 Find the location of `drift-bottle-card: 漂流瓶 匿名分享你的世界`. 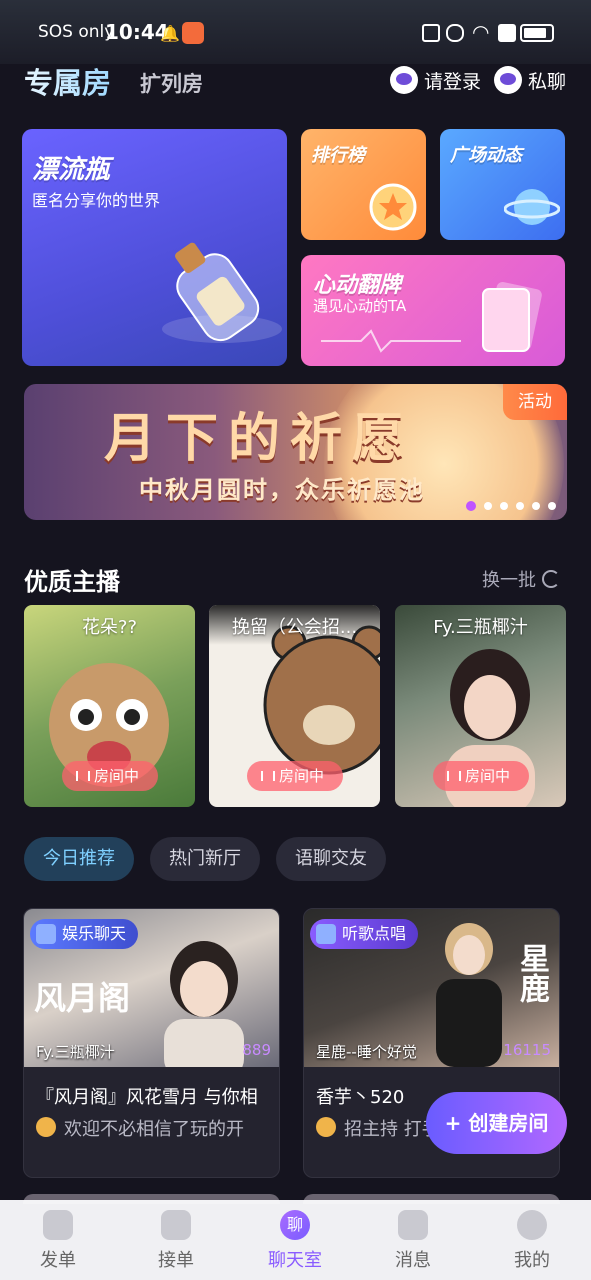

drift-bottle-card: 漂流瓶 匿名分享你的世界 is located at coordinates (154, 247).